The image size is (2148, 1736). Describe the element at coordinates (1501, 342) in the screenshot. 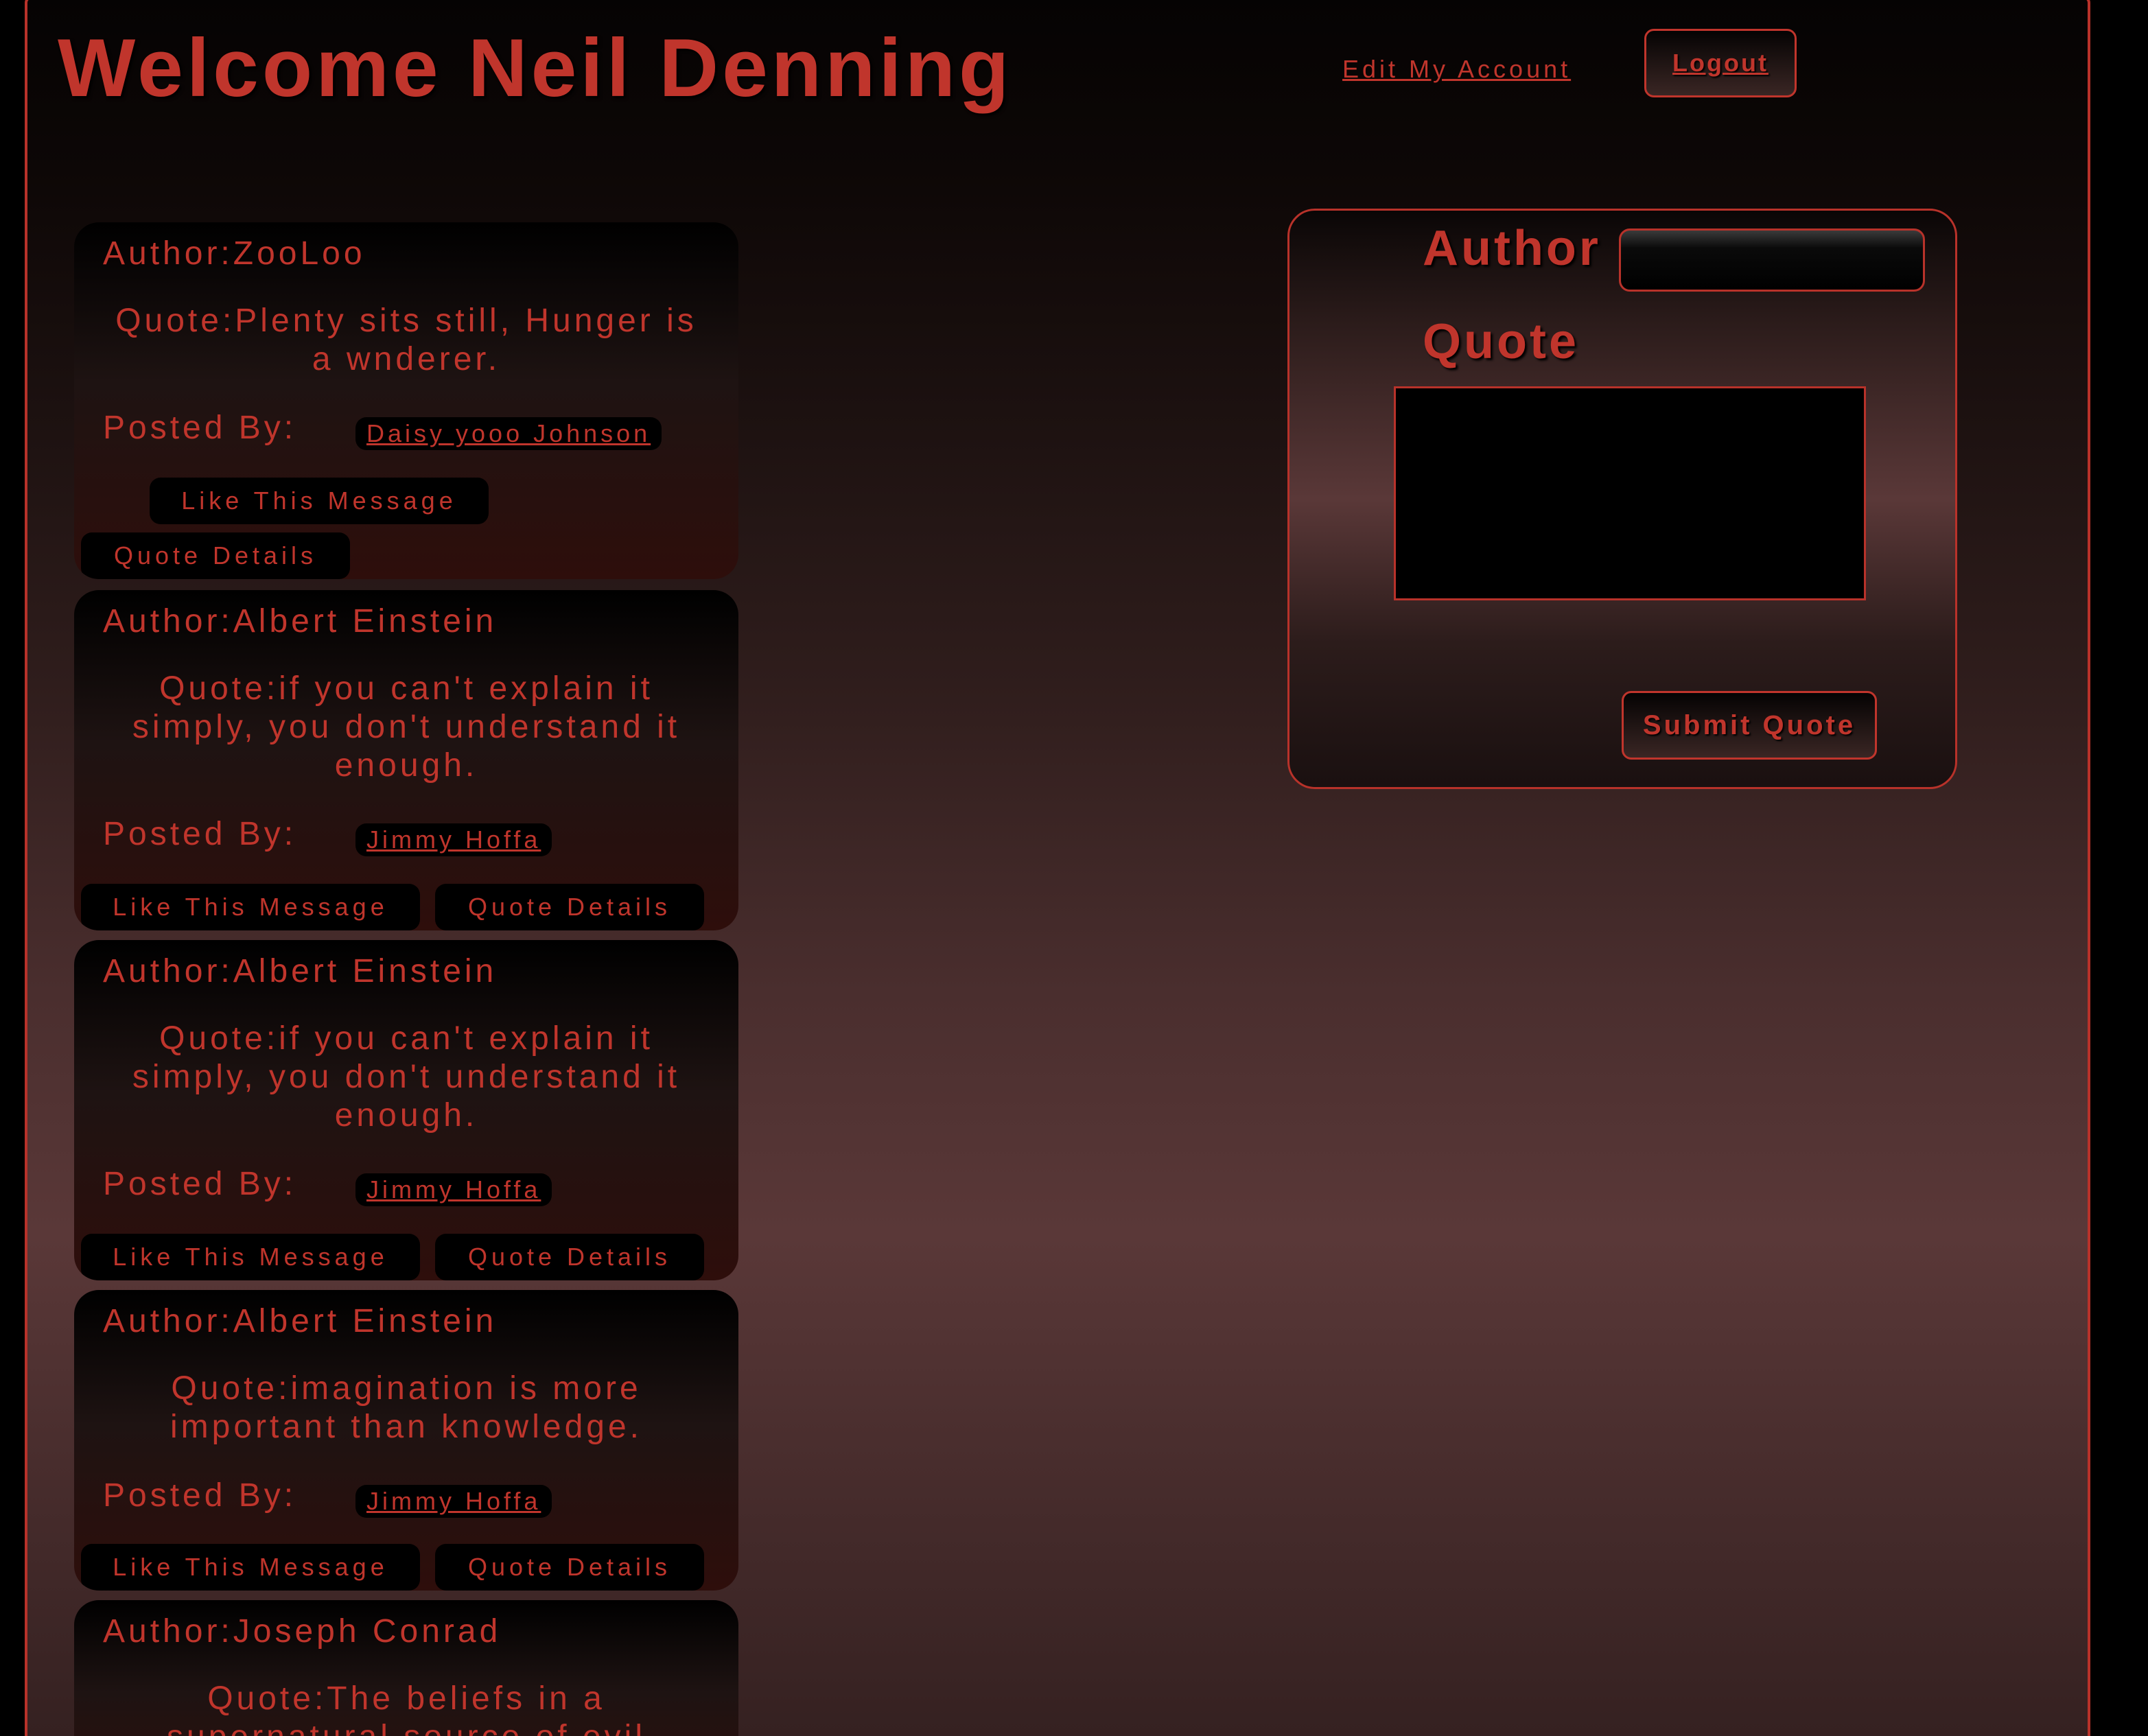

I see `quote-label: Quote` at that location.